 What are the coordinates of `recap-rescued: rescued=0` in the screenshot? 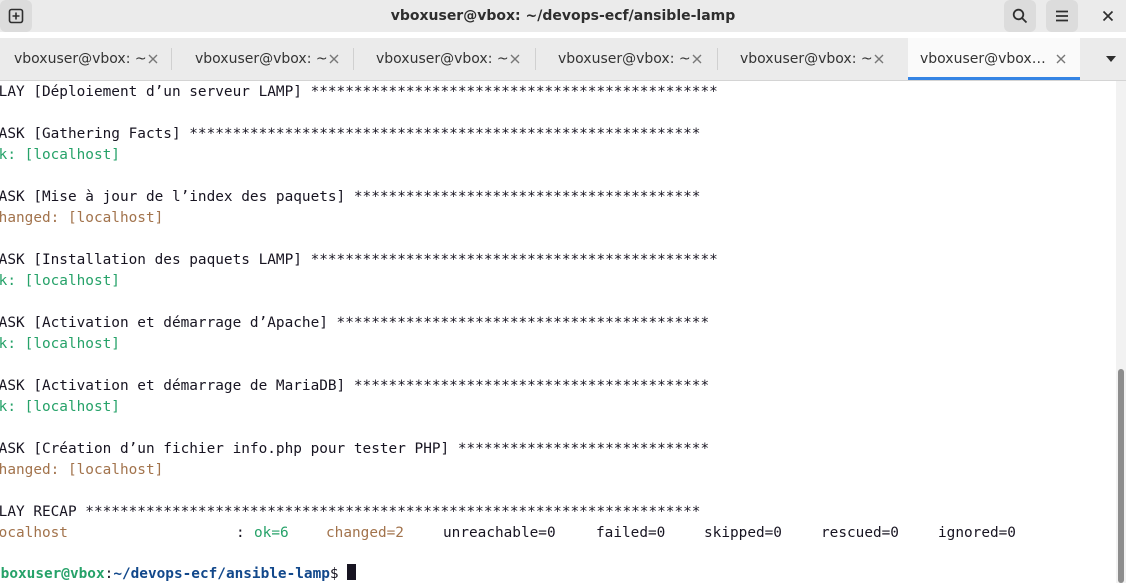 It's located at (860, 533).